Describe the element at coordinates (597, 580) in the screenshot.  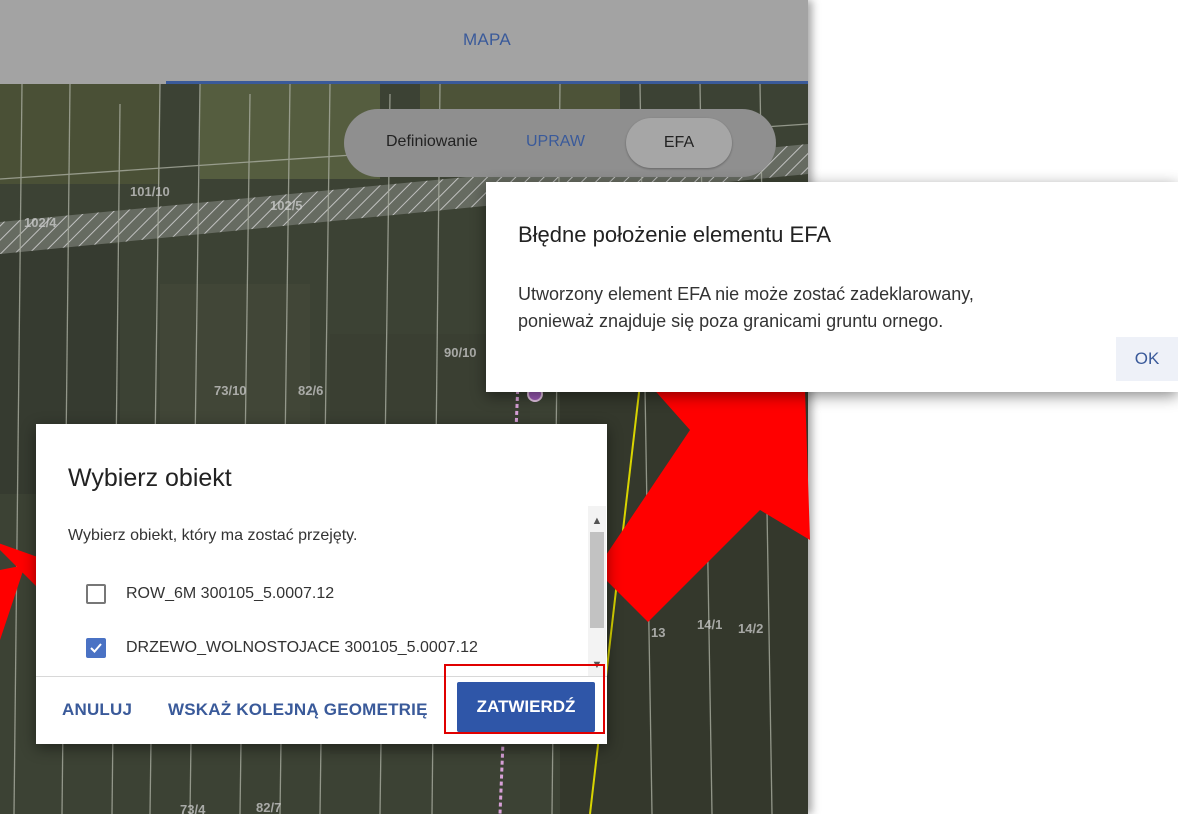
I see `scrollbar-thumb` at that location.